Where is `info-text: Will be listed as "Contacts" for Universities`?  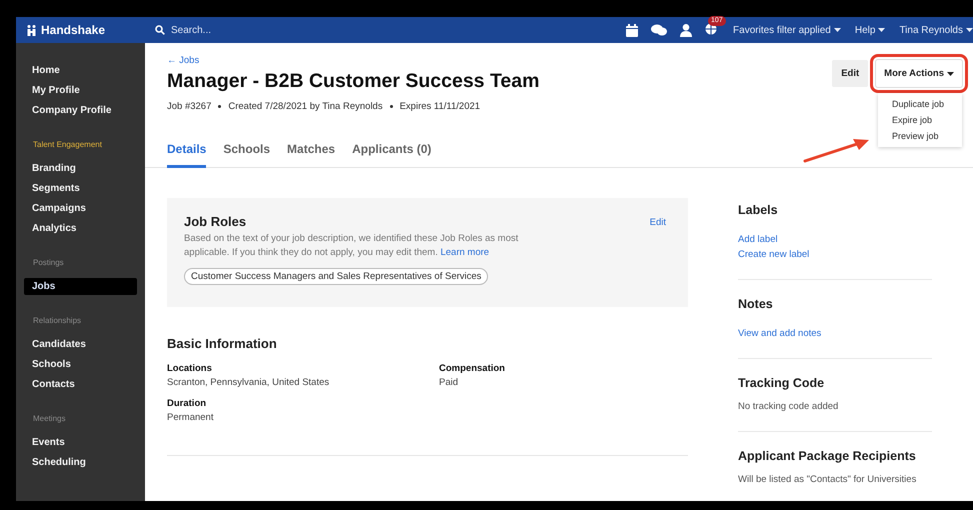
info-text: Will be listed as "Contacts" for Universities is located at coordinates (828, 480).